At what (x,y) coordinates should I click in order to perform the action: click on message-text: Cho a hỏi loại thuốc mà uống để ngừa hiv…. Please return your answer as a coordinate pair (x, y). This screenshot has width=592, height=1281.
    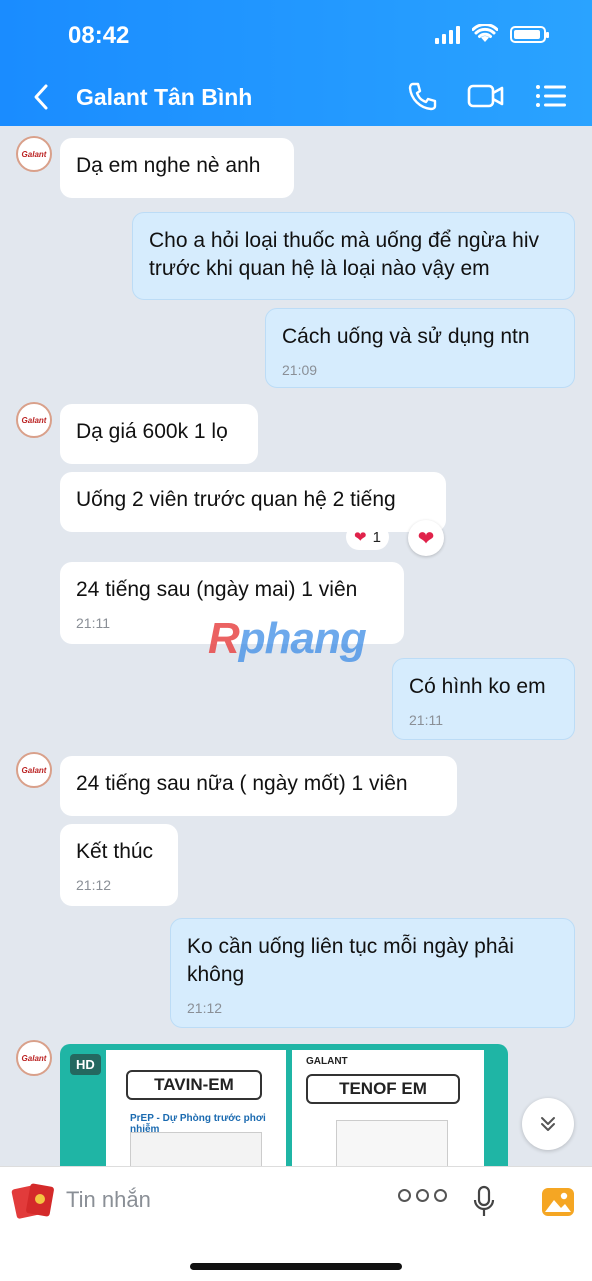
    Looking at the image, I should click on (344, 254).